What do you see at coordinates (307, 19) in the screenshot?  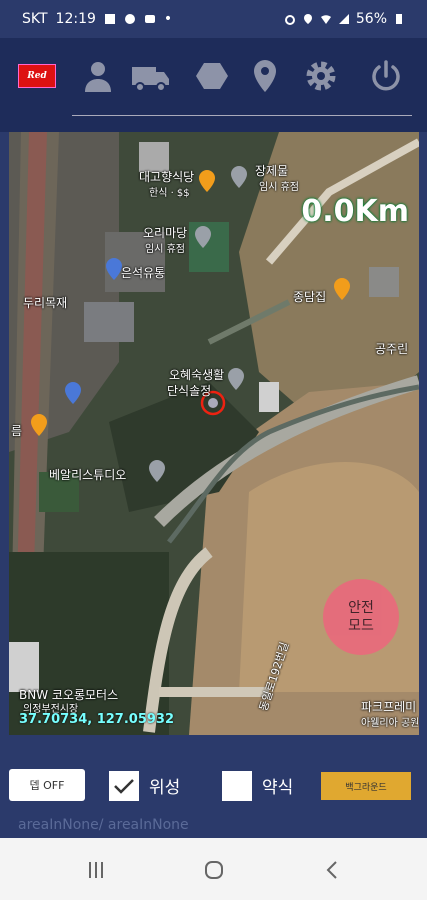 I see `location-icon` at bounding box center [307, 19].